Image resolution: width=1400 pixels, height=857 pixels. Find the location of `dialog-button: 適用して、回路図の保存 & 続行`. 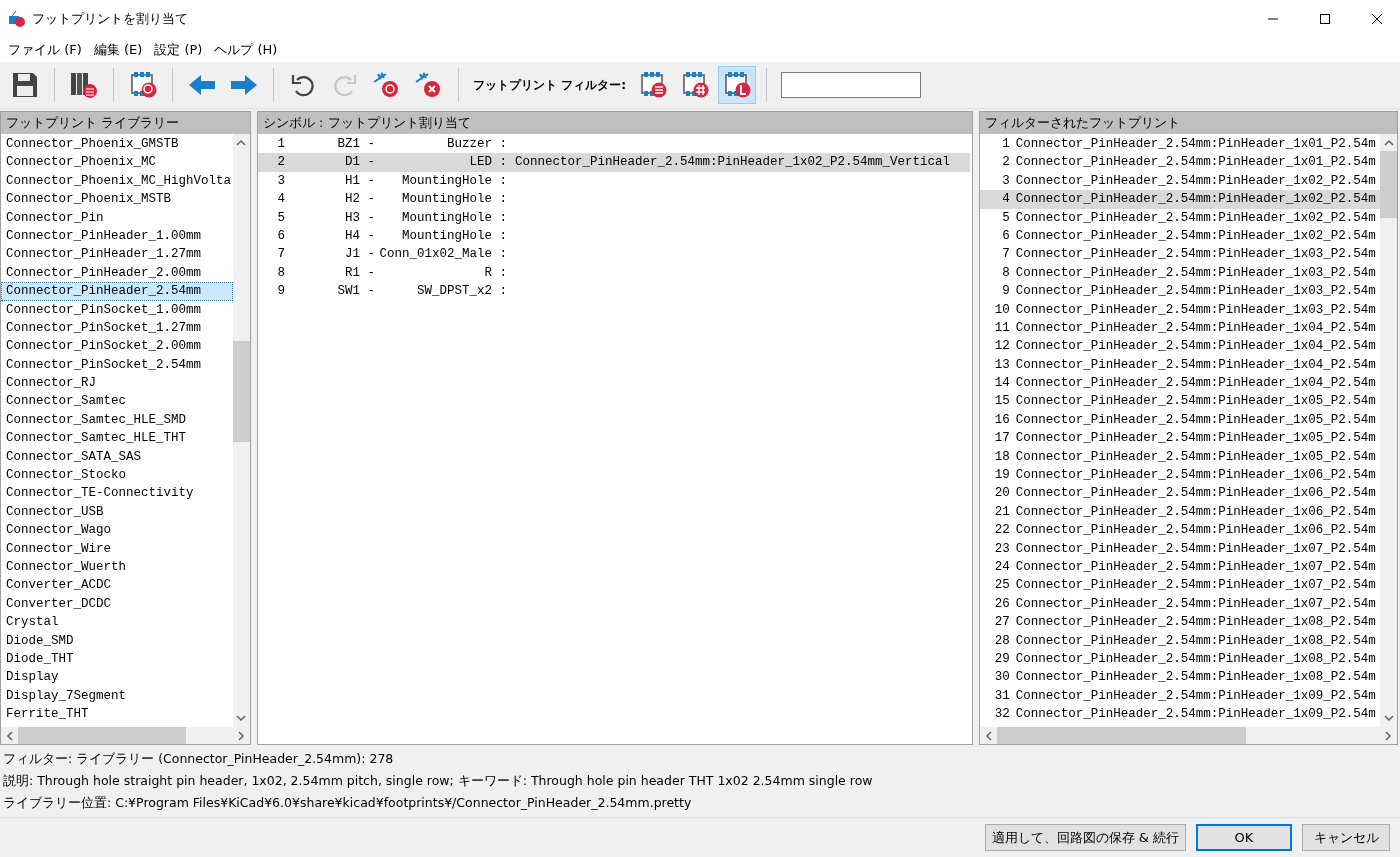

dialog-button: 適用して、回路図の保存 & 続行 is located at coordinates (1085, 837).